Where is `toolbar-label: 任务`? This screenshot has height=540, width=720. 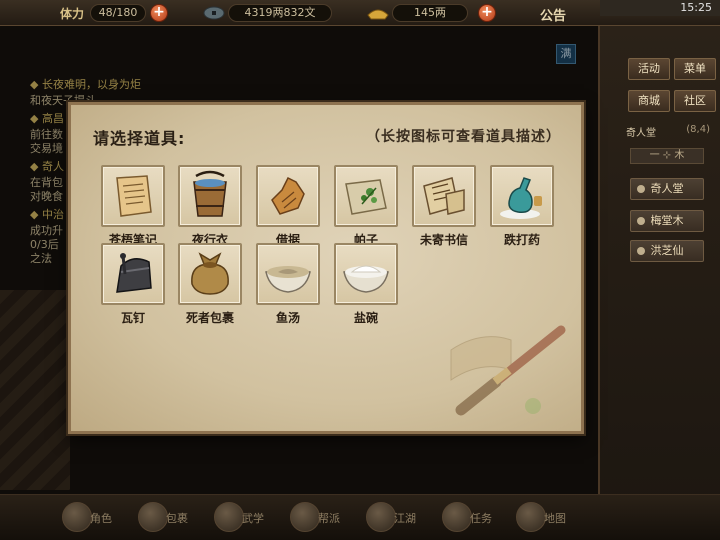
toolbar-label: 任务 is located at coordinates (481, 518).